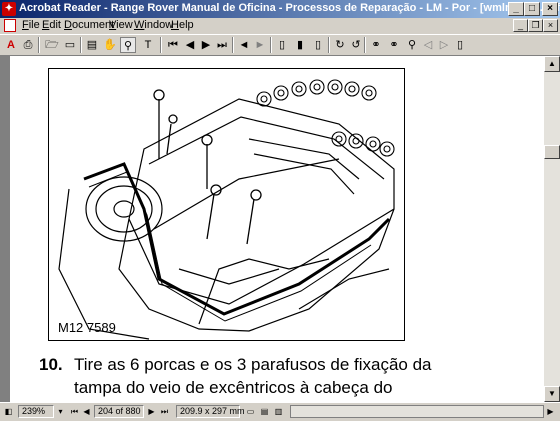 This screenshot has height=421, width=560. Describe the element at coordinates (52, 45) in the screenshot. I see `open-icon: 🗁` at that location.